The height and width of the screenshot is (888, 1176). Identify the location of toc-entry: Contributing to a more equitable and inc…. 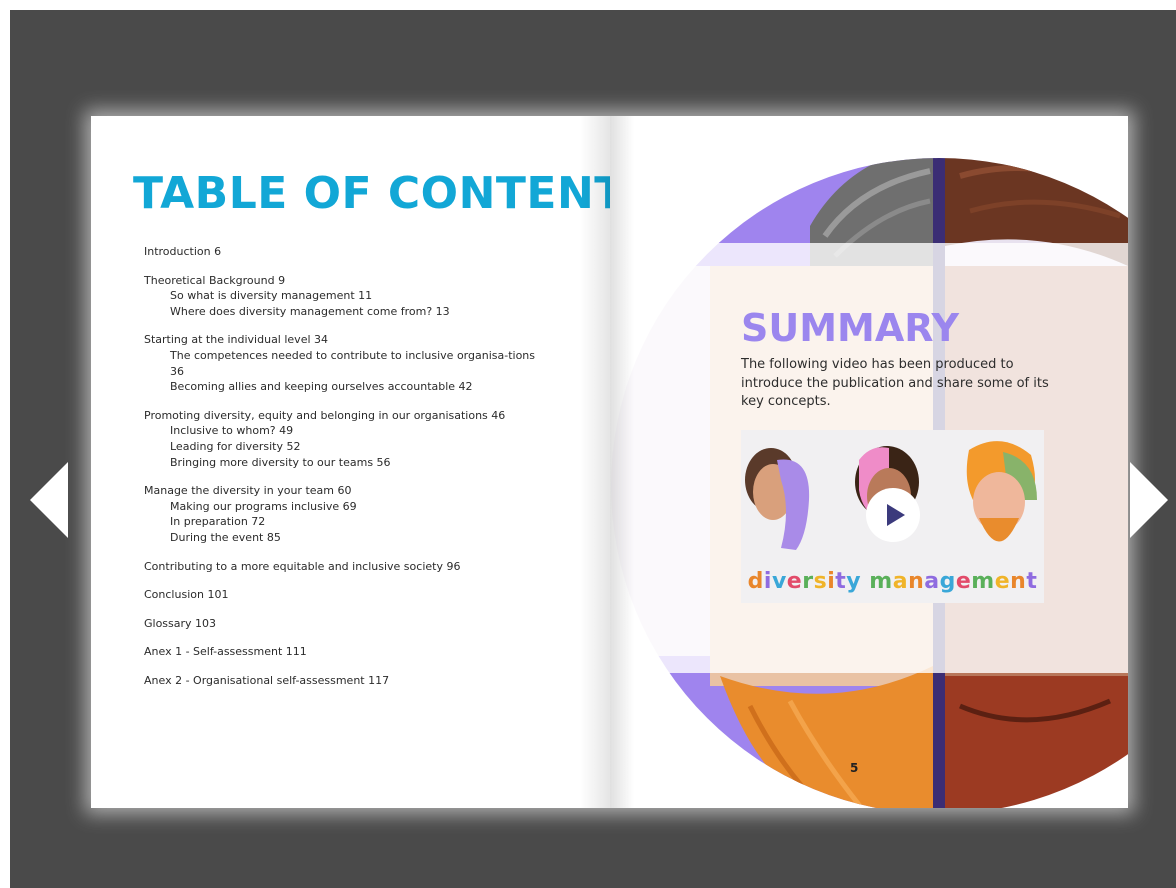
(364, 567).